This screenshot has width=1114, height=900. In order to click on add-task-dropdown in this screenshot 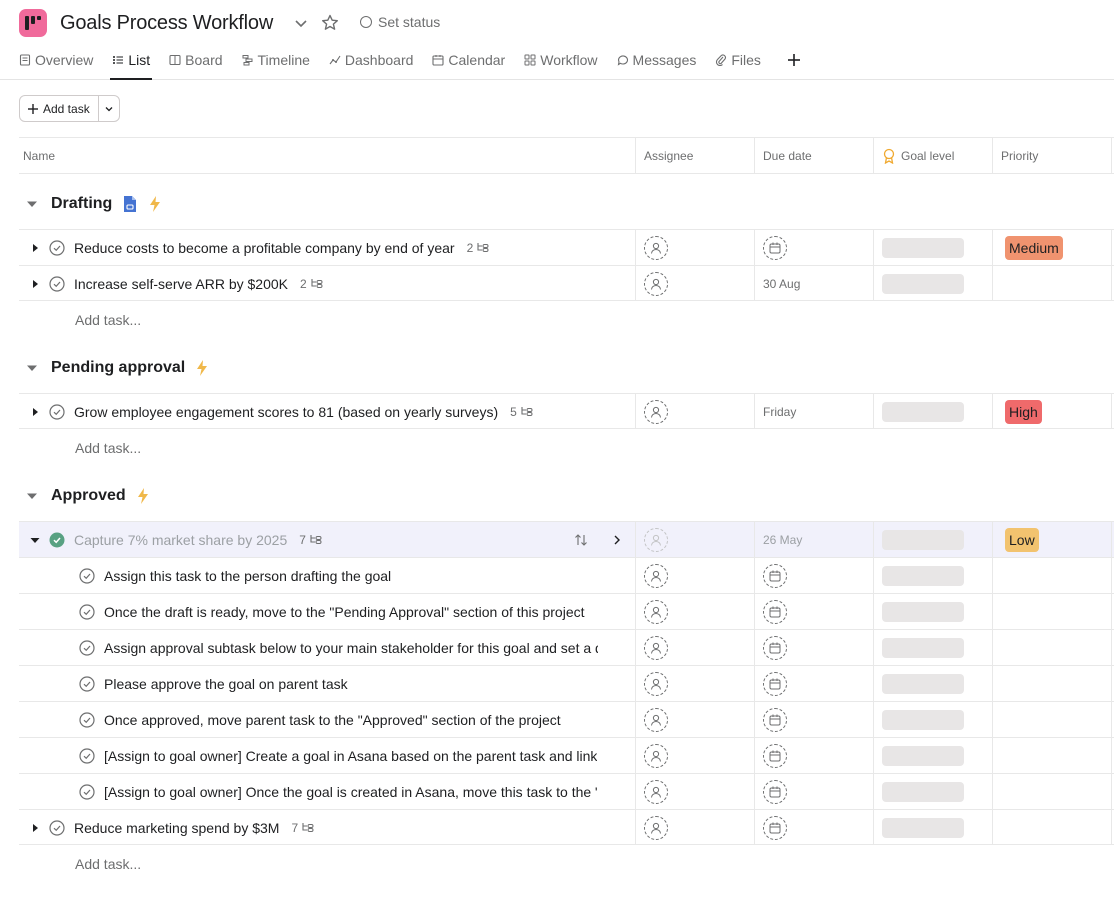, I will do `click(109, 108)`.